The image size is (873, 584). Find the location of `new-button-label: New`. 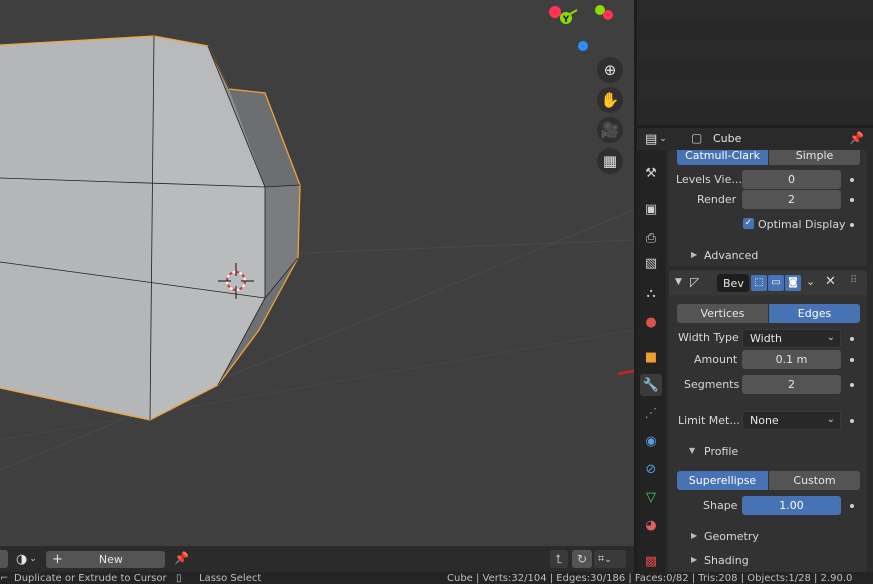

new-button-label: New is located at coordinates (110, 559).